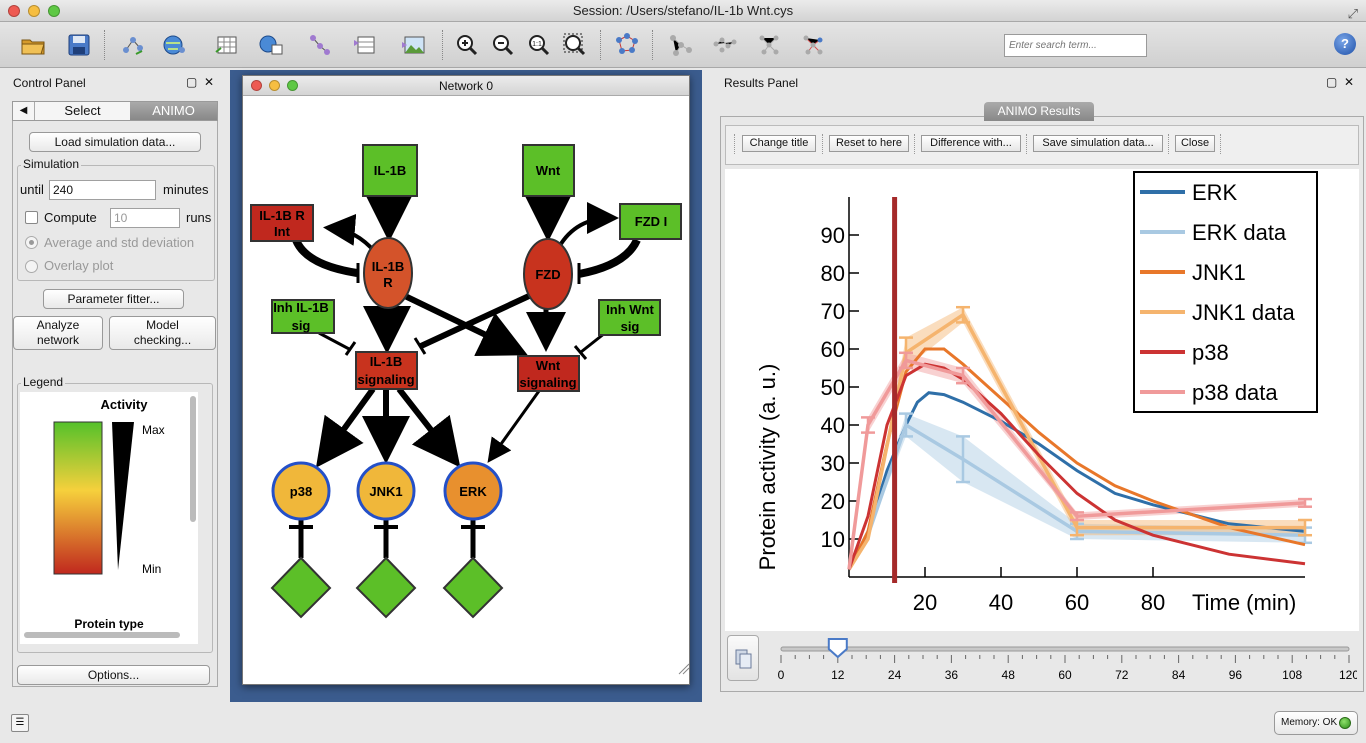  What do you see at coordinates (725, 45) in the screenshot?
I see `show-nodes-icon` at bounding box center [725, 45].